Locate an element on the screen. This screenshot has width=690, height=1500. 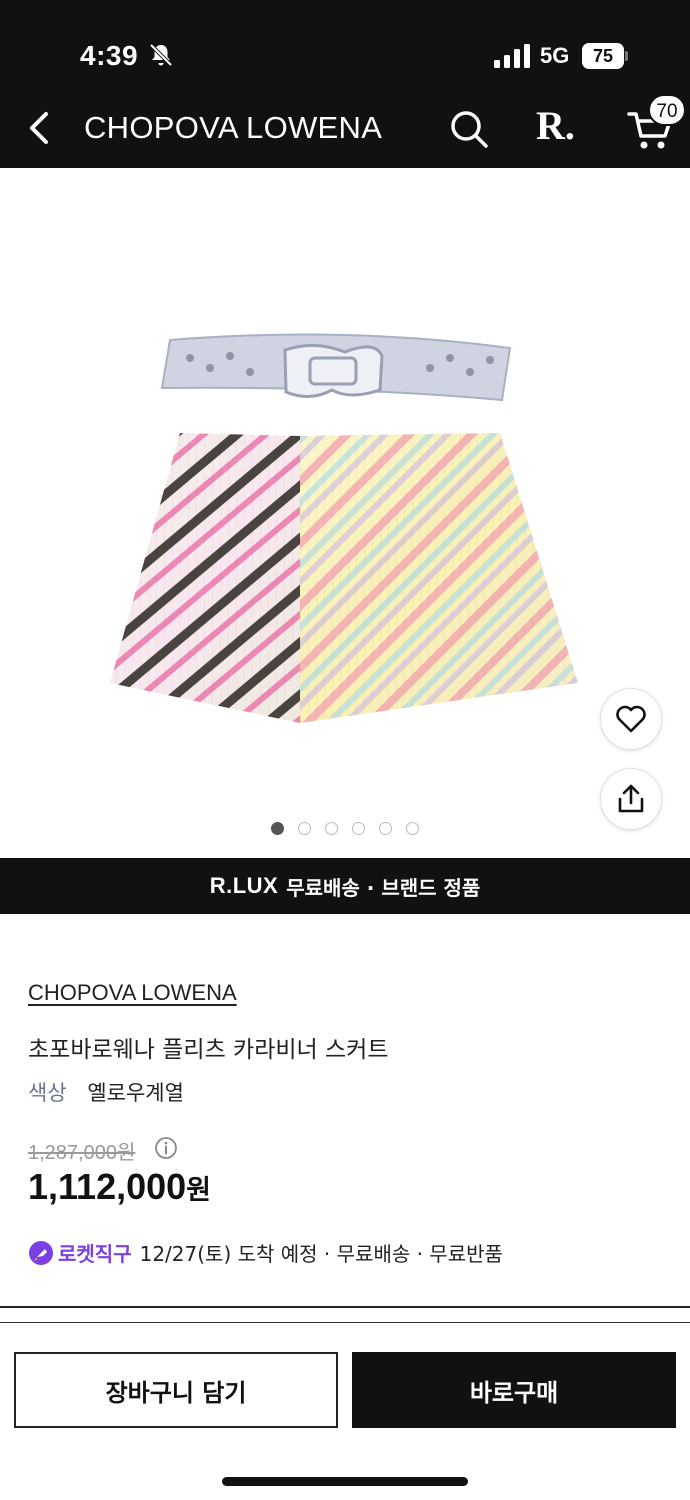
header-title: CHOPOVA LOWENA is located at coordinates (233, 128).